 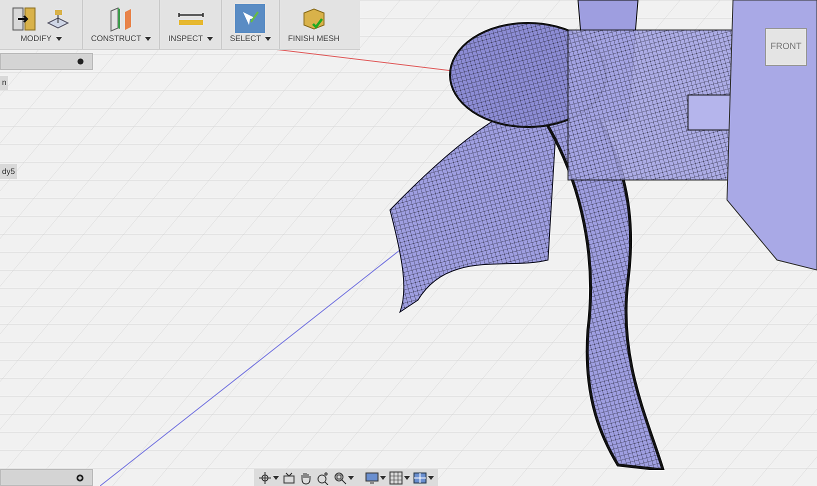 What do you see at coordinates (121, 39) in the screenshot?
I see `tool-menu-button: CONSTRUCT` at bounding box center [121, 39].